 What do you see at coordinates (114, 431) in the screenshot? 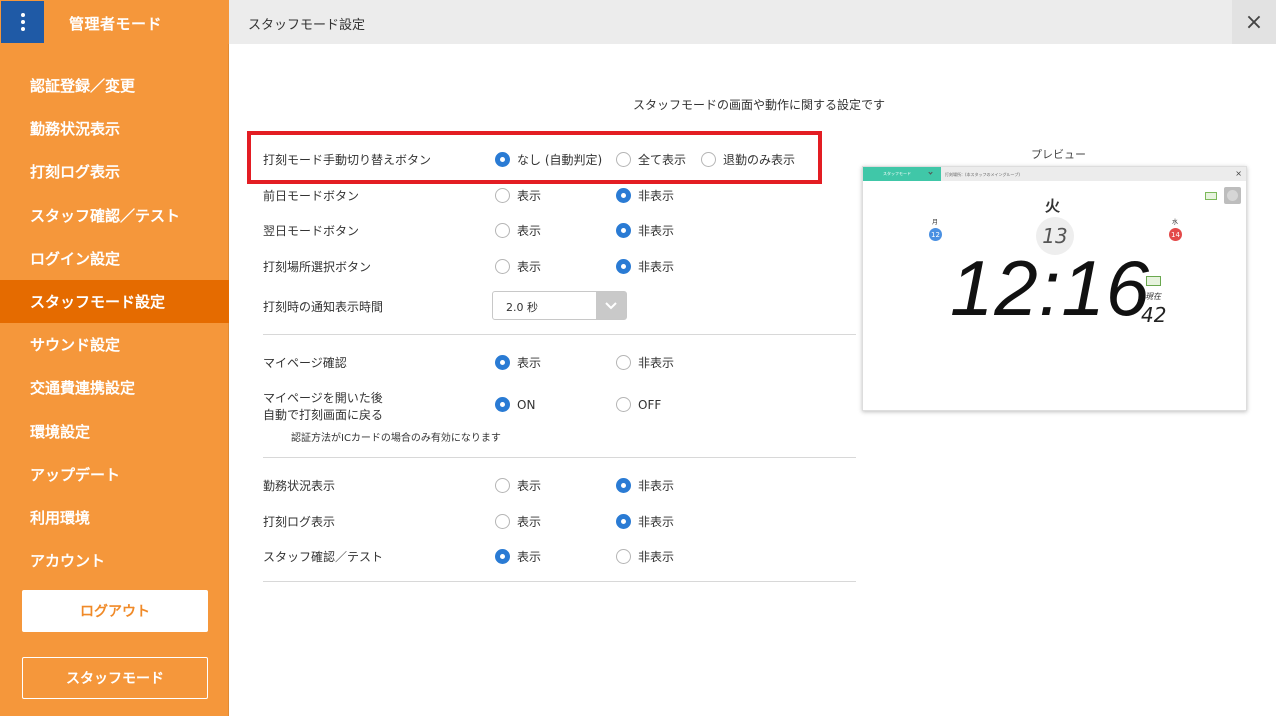
I see `sidebar-item-environment: 環境設定` at bounding box center [114, 431].